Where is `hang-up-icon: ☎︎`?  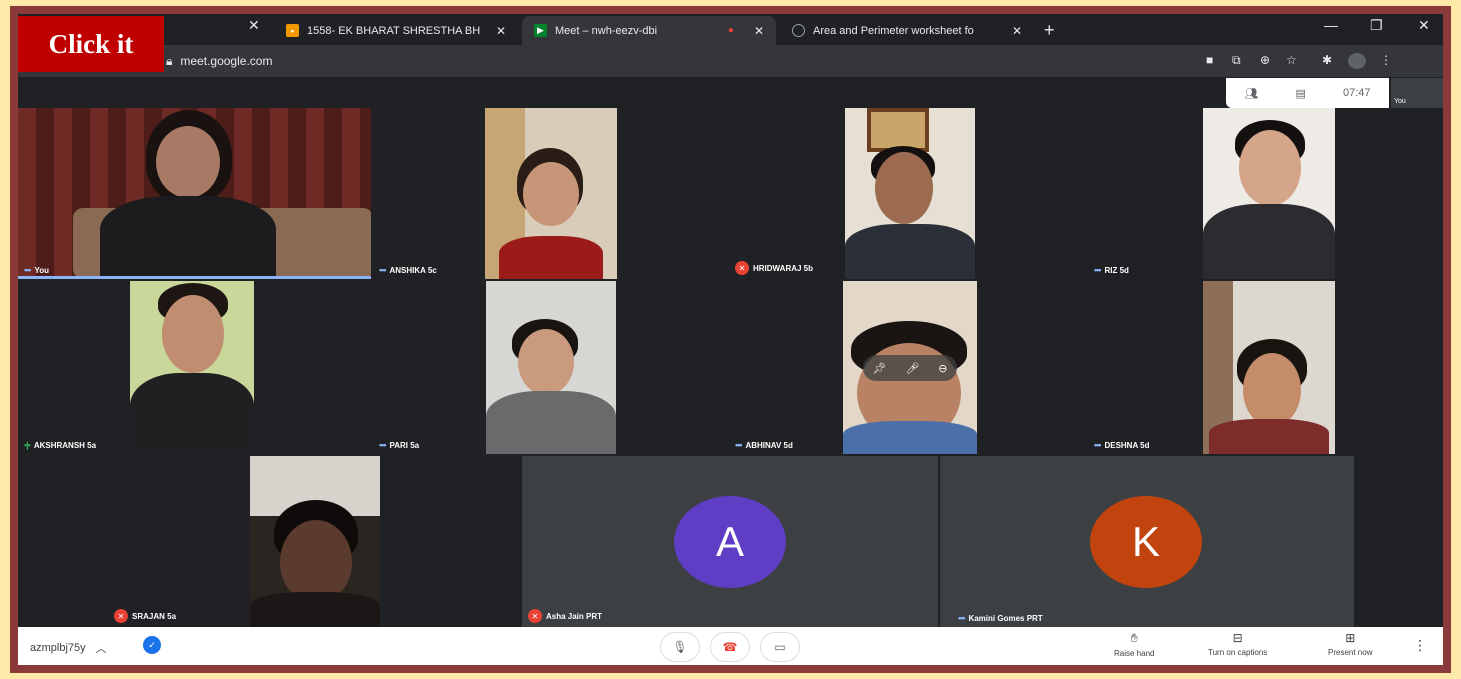
hang-up-icon: ☎︎ is located at coordinates (730, 647).